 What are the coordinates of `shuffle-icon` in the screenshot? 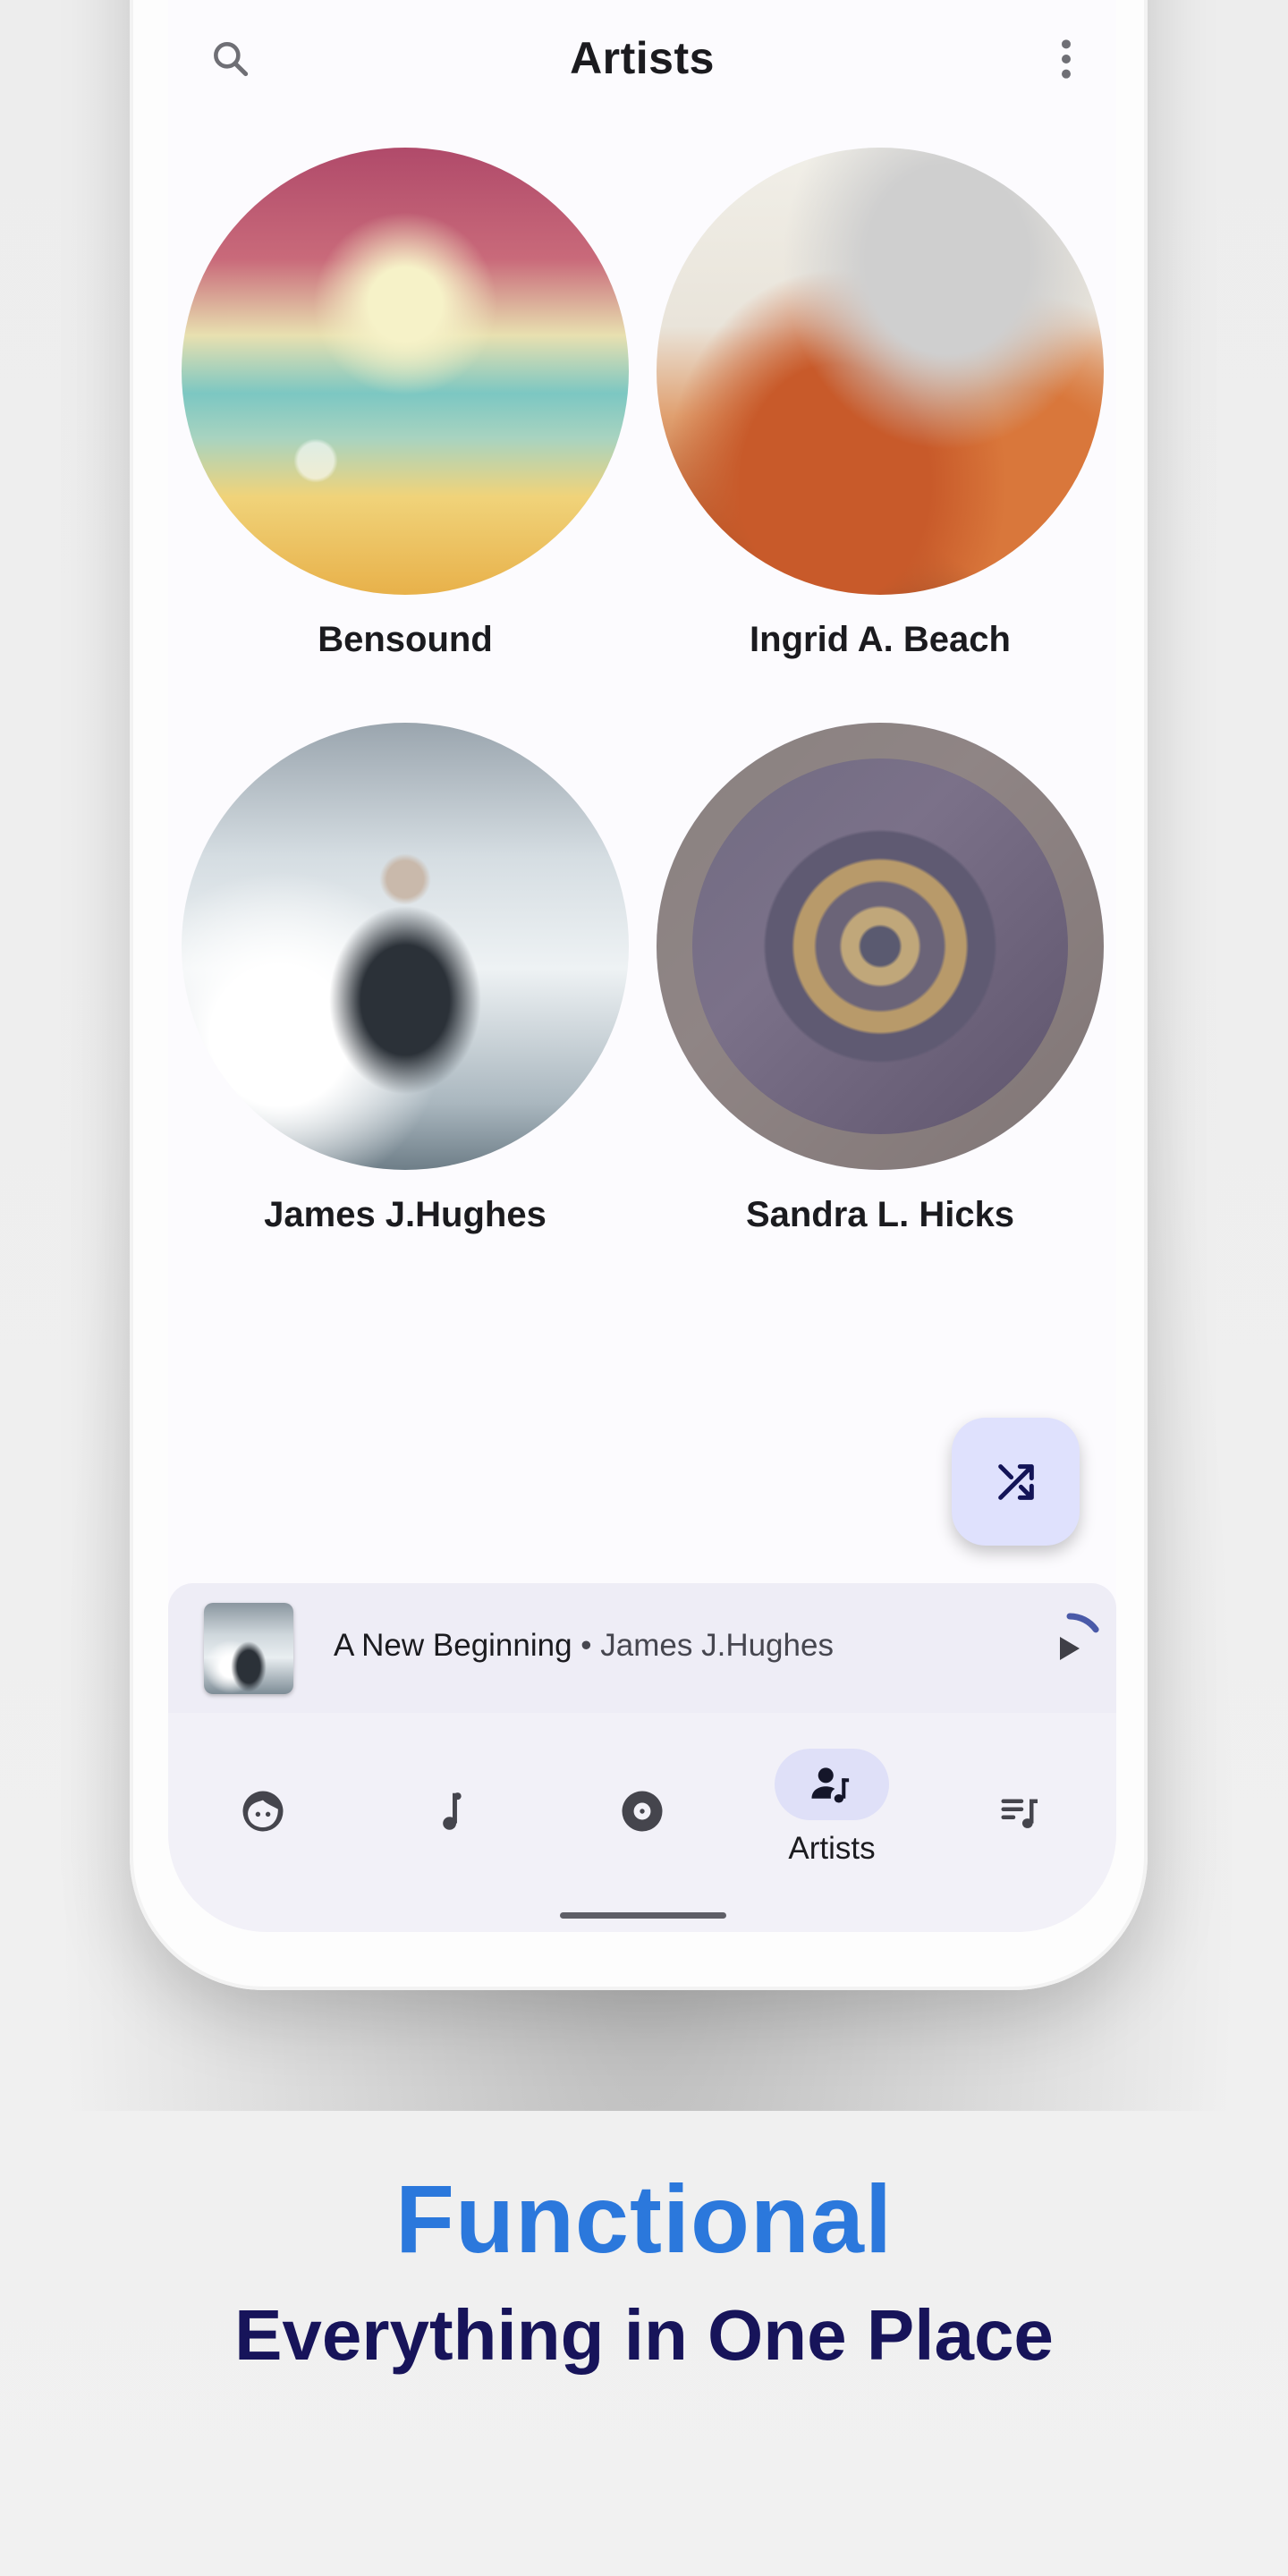 It's located at (1015, 1481).